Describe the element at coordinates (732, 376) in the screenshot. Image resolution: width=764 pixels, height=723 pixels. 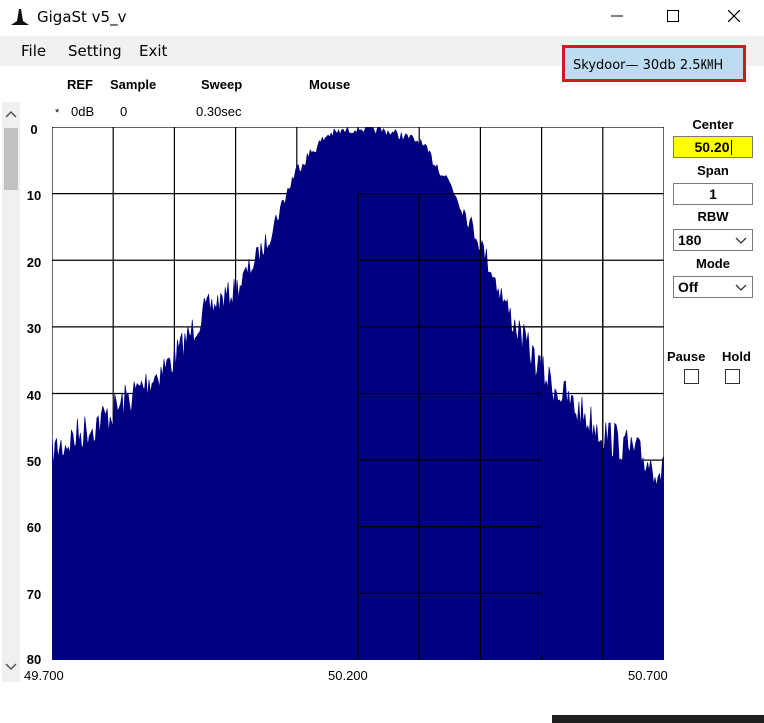
I see `hold-checkbox` at that location.